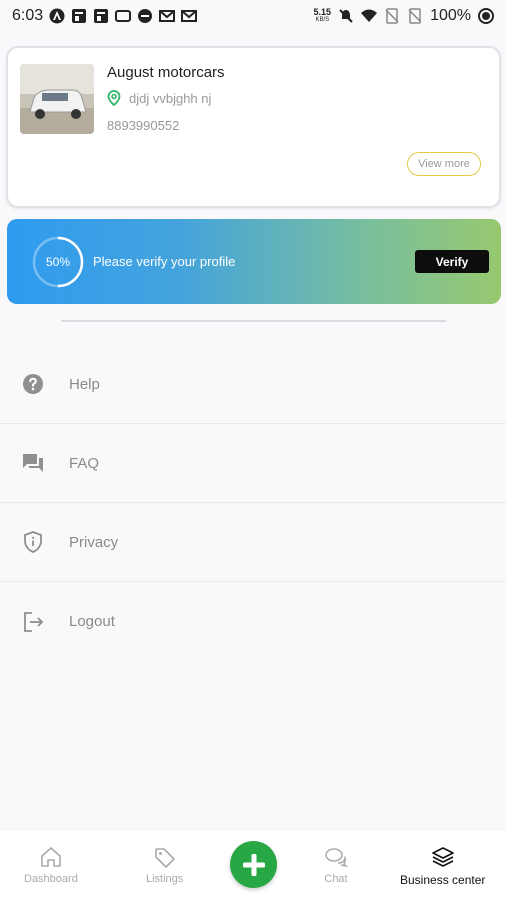  What do you see at coordinates (28, 15) in the screenshot?
I see `status-time: 6:03` at bounding box center [28, 15].